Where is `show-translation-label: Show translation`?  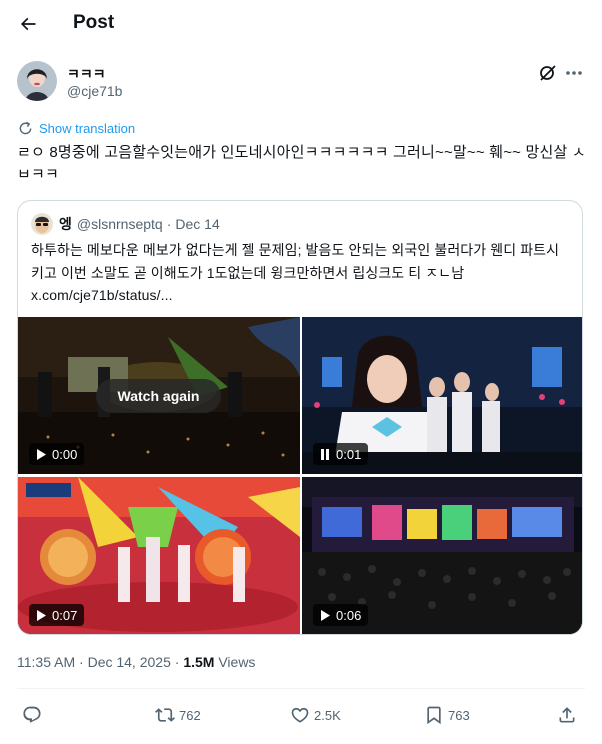
show-translation-label: Show translation is located at coordinates (87, 128).